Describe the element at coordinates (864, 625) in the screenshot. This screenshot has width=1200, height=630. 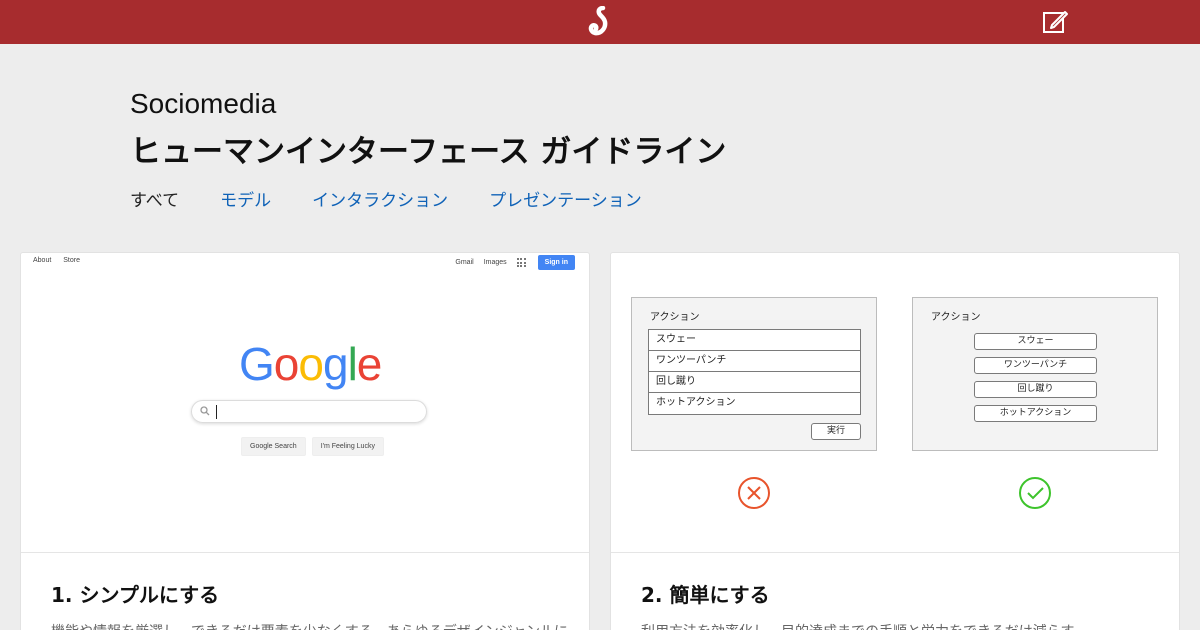
I see `card-description: 利用方法を効率化し、目的達成までの手順と労力をできるだけ減らす。` at that location.